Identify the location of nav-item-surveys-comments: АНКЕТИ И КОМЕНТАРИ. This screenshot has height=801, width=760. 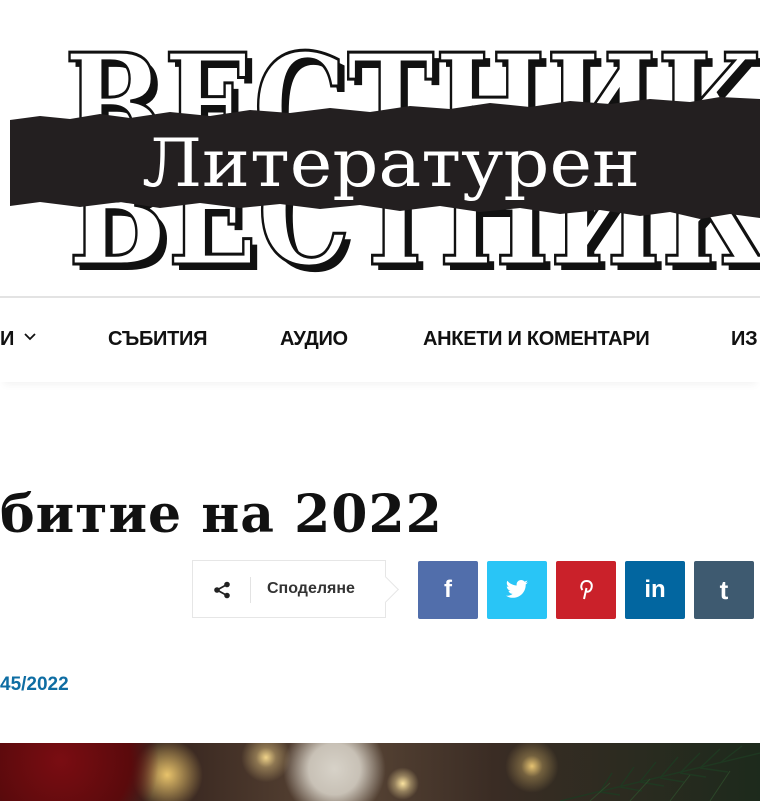
(536, 339).